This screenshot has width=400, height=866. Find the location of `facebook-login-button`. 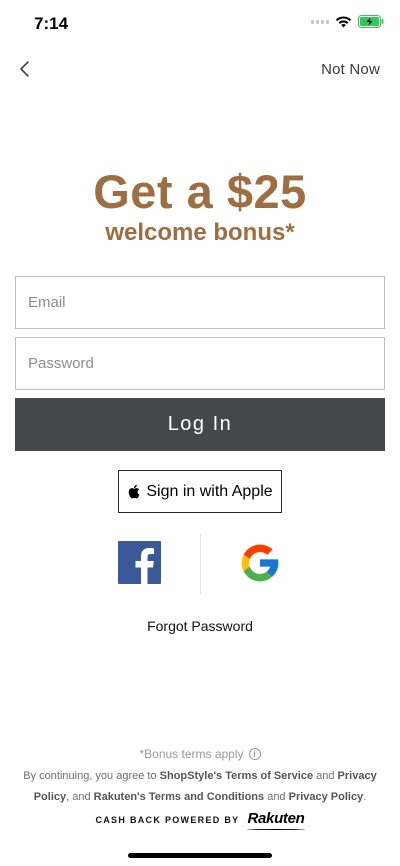

facebook-login-button is located at coordinates (139, 562).